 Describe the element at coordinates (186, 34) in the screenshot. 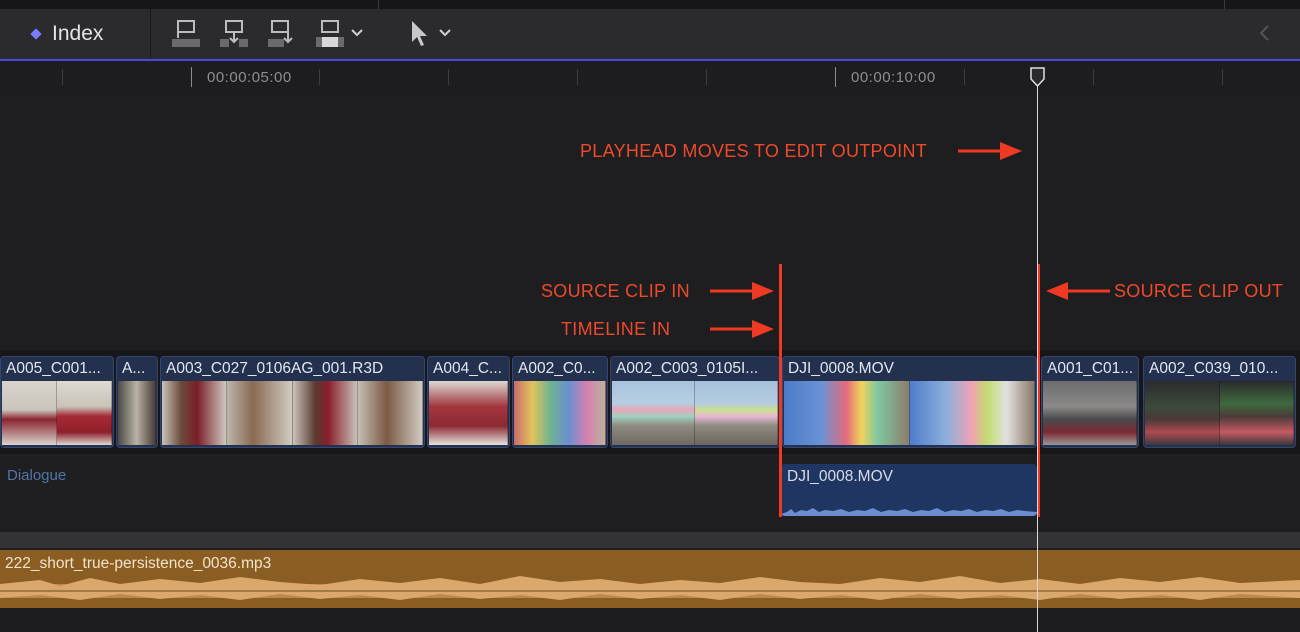

I see `connect-clip-icon` at that location.